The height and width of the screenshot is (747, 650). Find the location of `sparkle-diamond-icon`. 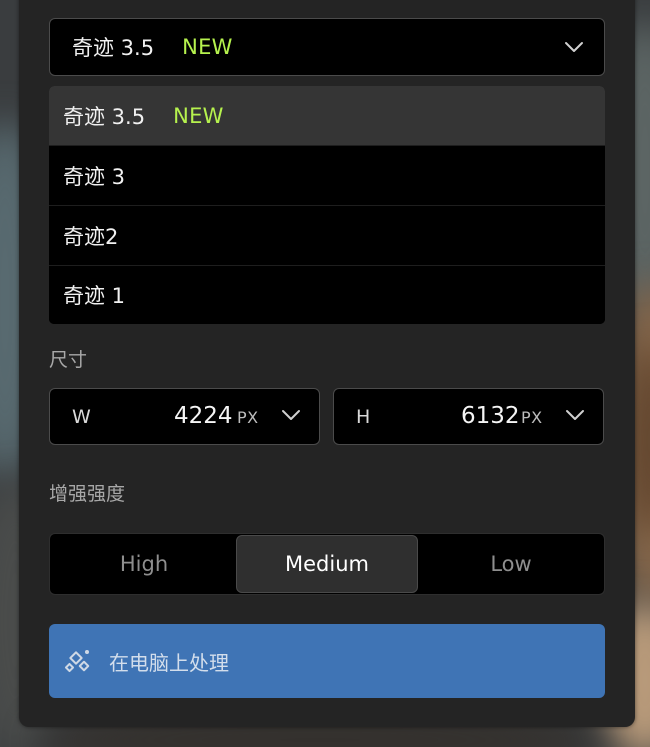

sparkle-diamond-icon is located at coordinates (77, 661).